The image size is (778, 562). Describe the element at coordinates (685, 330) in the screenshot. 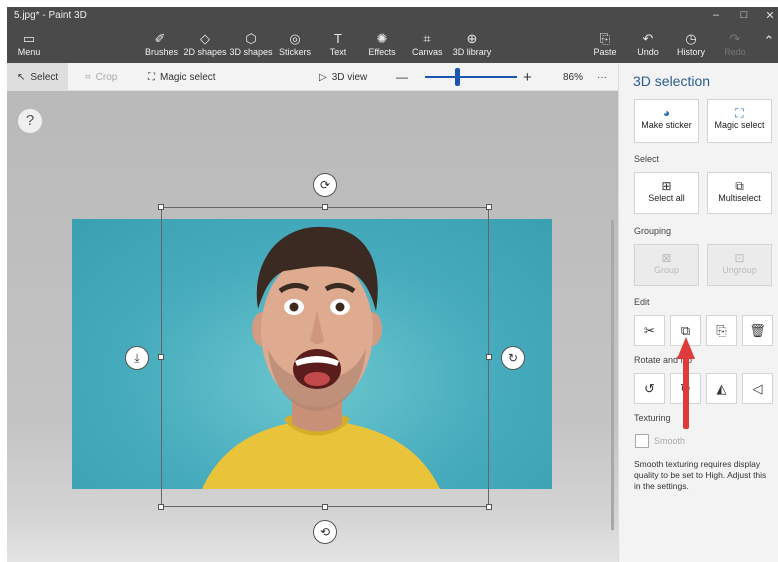

I see `copy-icon: ⧉` at that location.